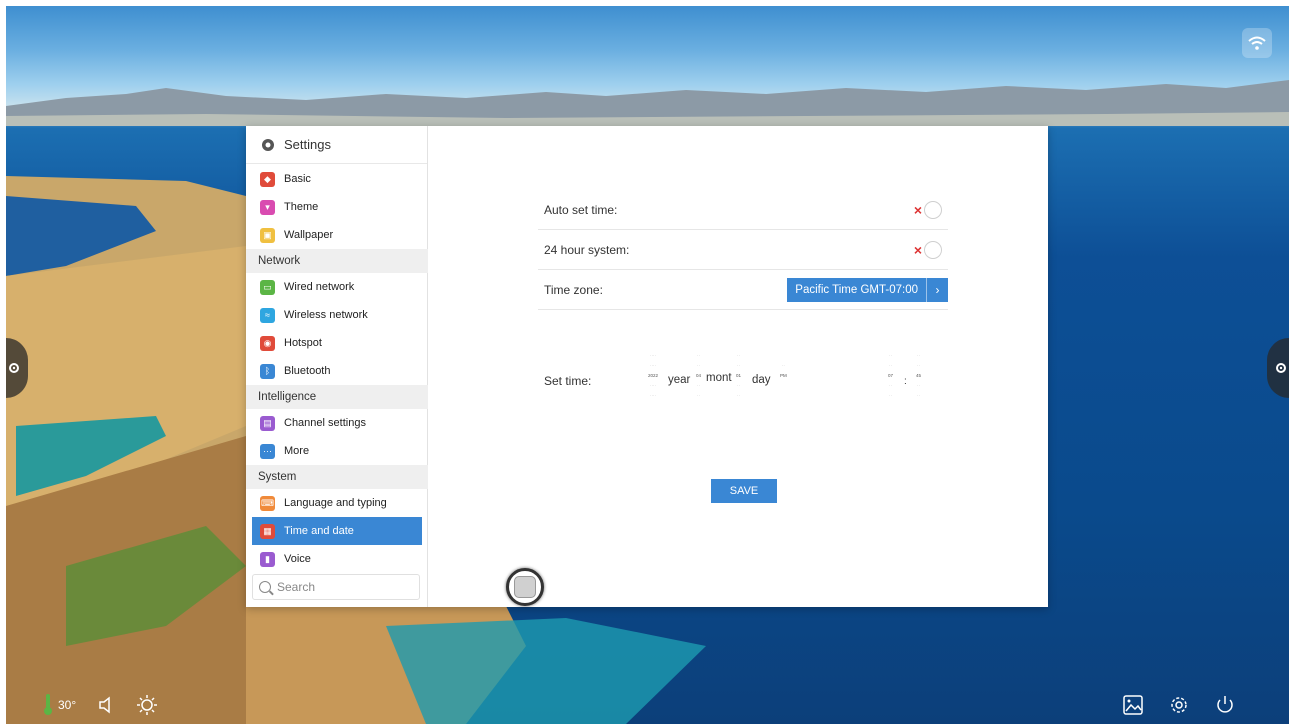  I want to click on sidebar-item-label: Wallpaper, so click(309, 235).